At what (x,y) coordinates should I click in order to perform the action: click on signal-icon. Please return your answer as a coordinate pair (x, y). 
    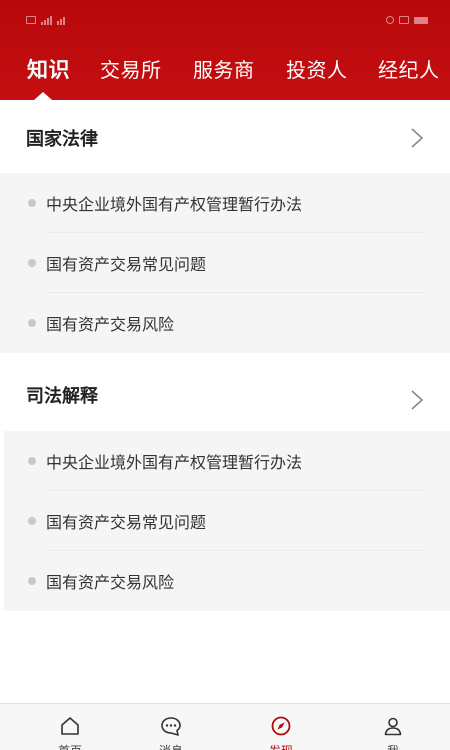
    Looking at the image, I should click on (46, 20).